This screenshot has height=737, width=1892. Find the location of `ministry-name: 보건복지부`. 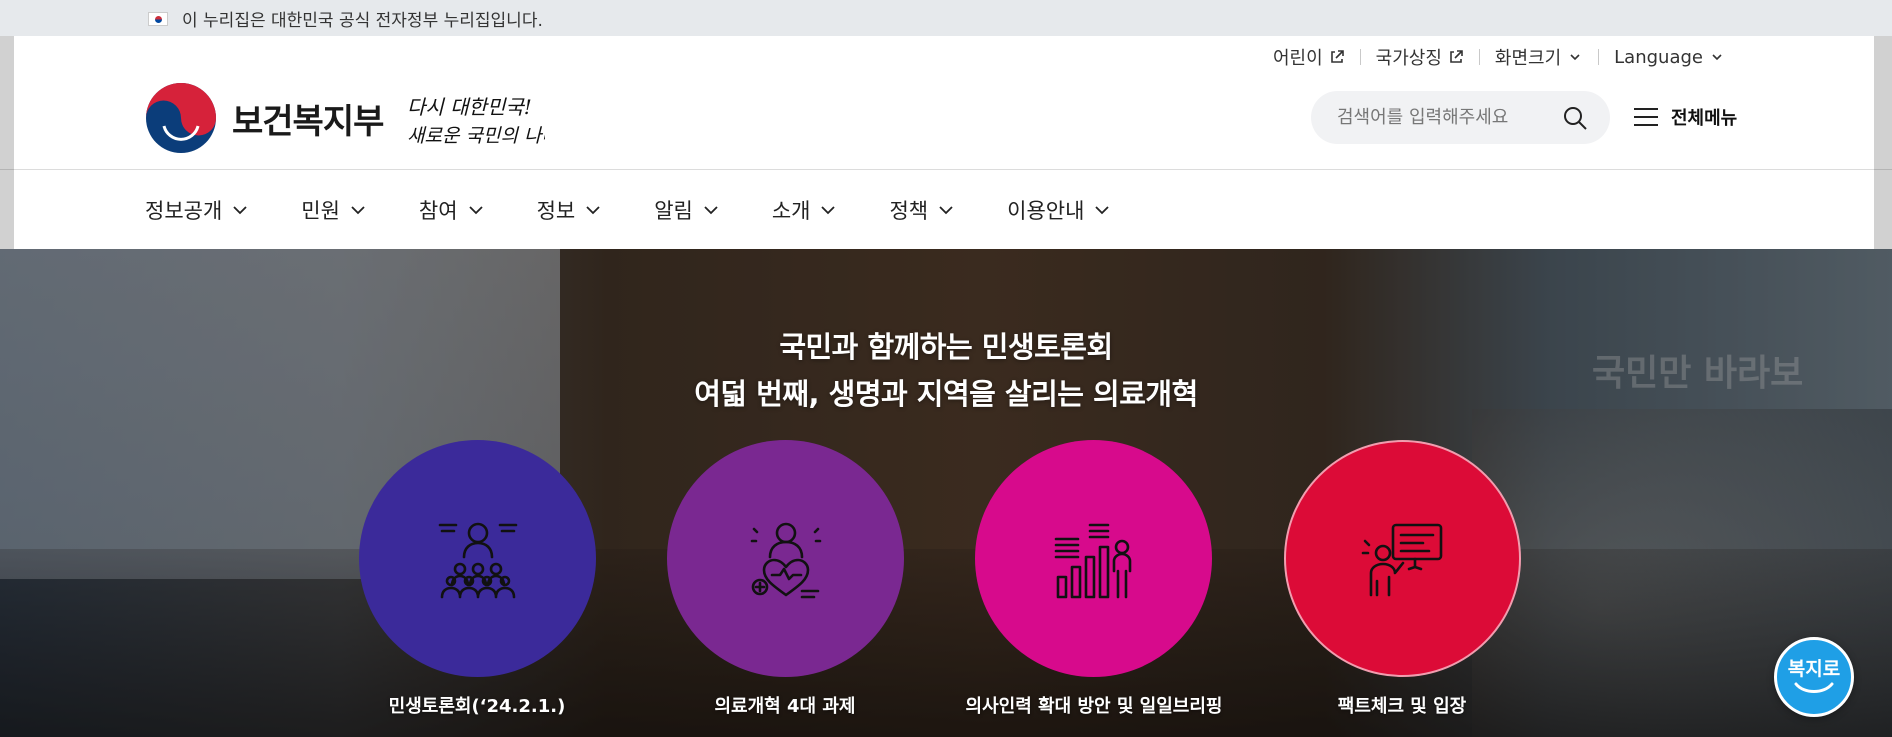

ministry-name: 보건복지부 is located at coordinates (308, 121).